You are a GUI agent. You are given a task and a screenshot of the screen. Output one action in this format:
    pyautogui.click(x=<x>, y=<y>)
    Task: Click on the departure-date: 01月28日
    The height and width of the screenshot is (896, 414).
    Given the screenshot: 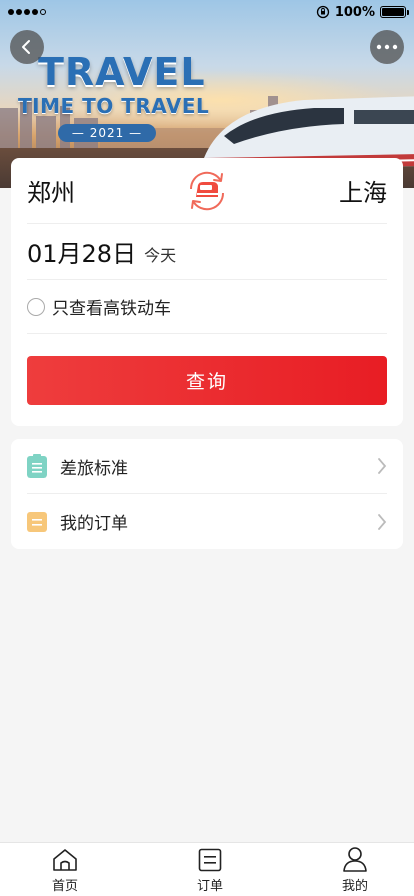 What is the action you would take?
    pyautogui.click(x=81, y=251)
    